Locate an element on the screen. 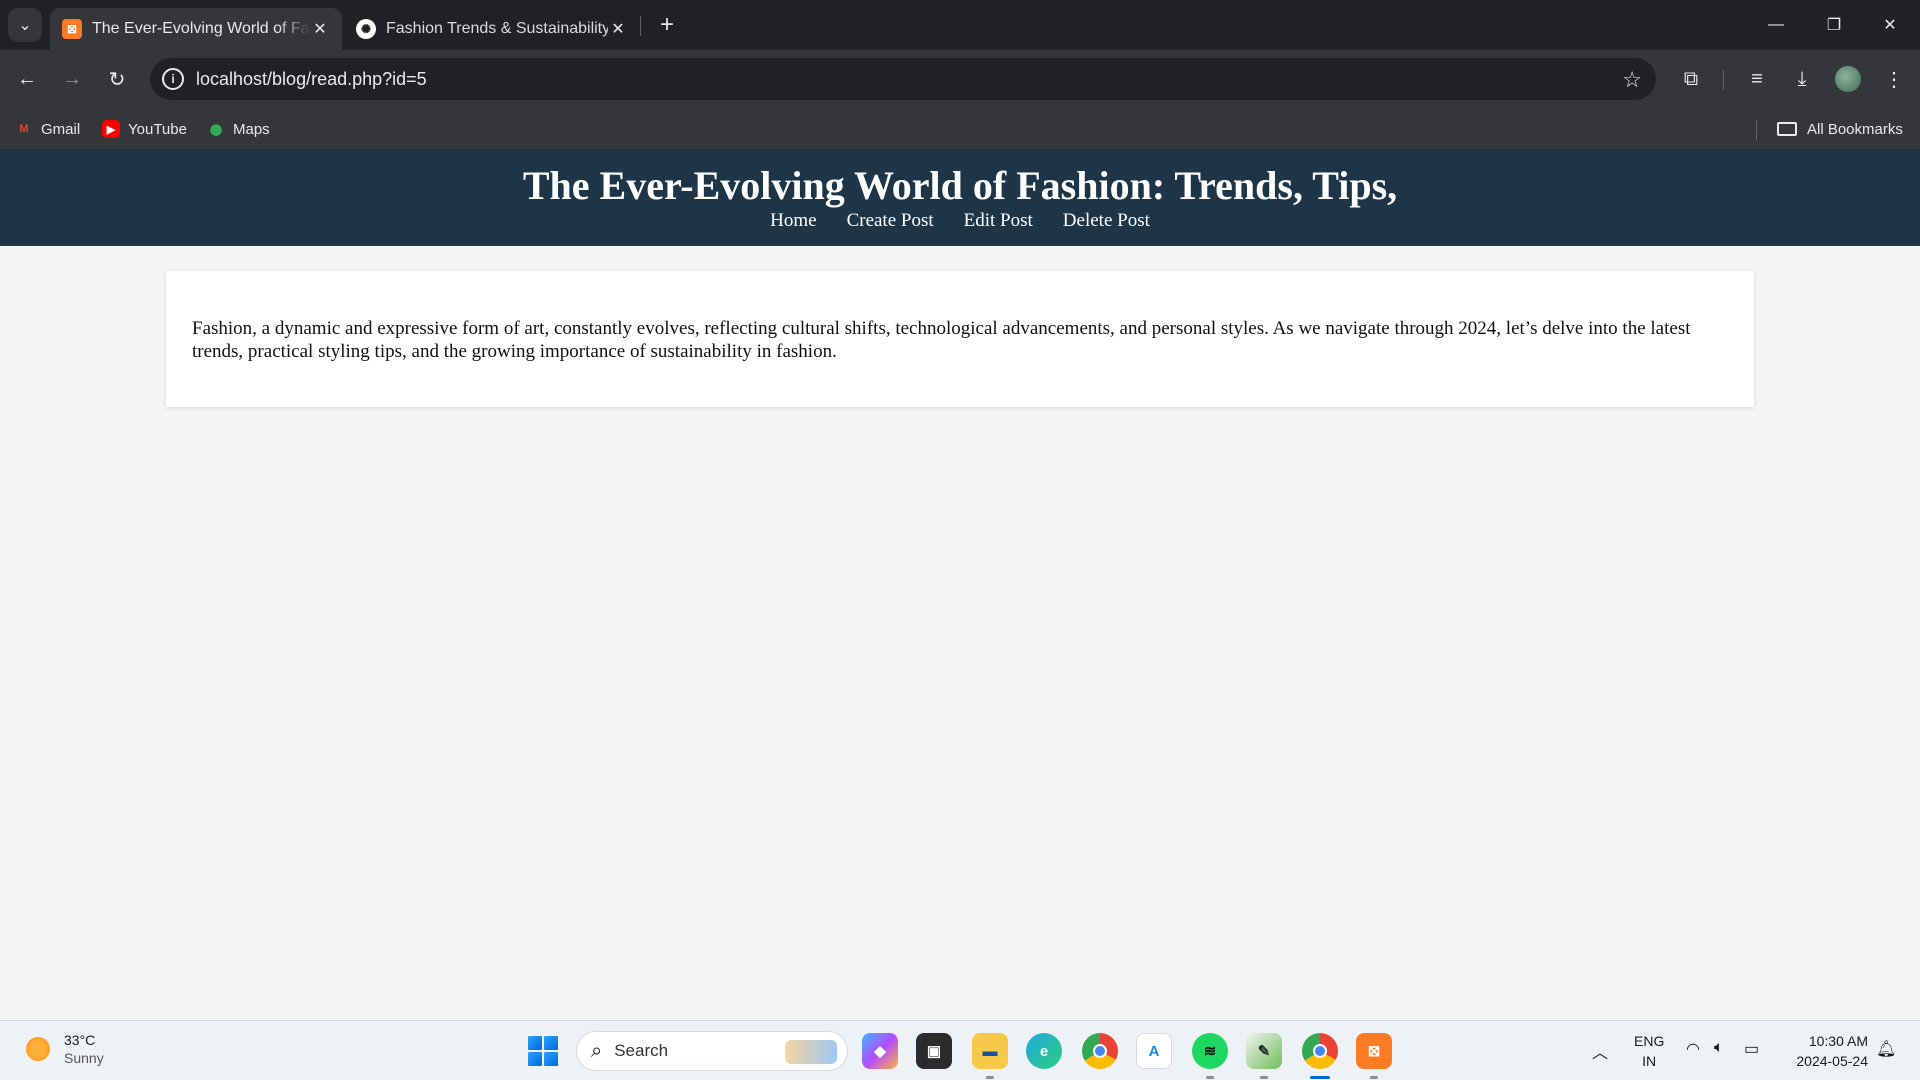  xampp-favicon-icon: ⊠ is located at coordinates (72, 29).